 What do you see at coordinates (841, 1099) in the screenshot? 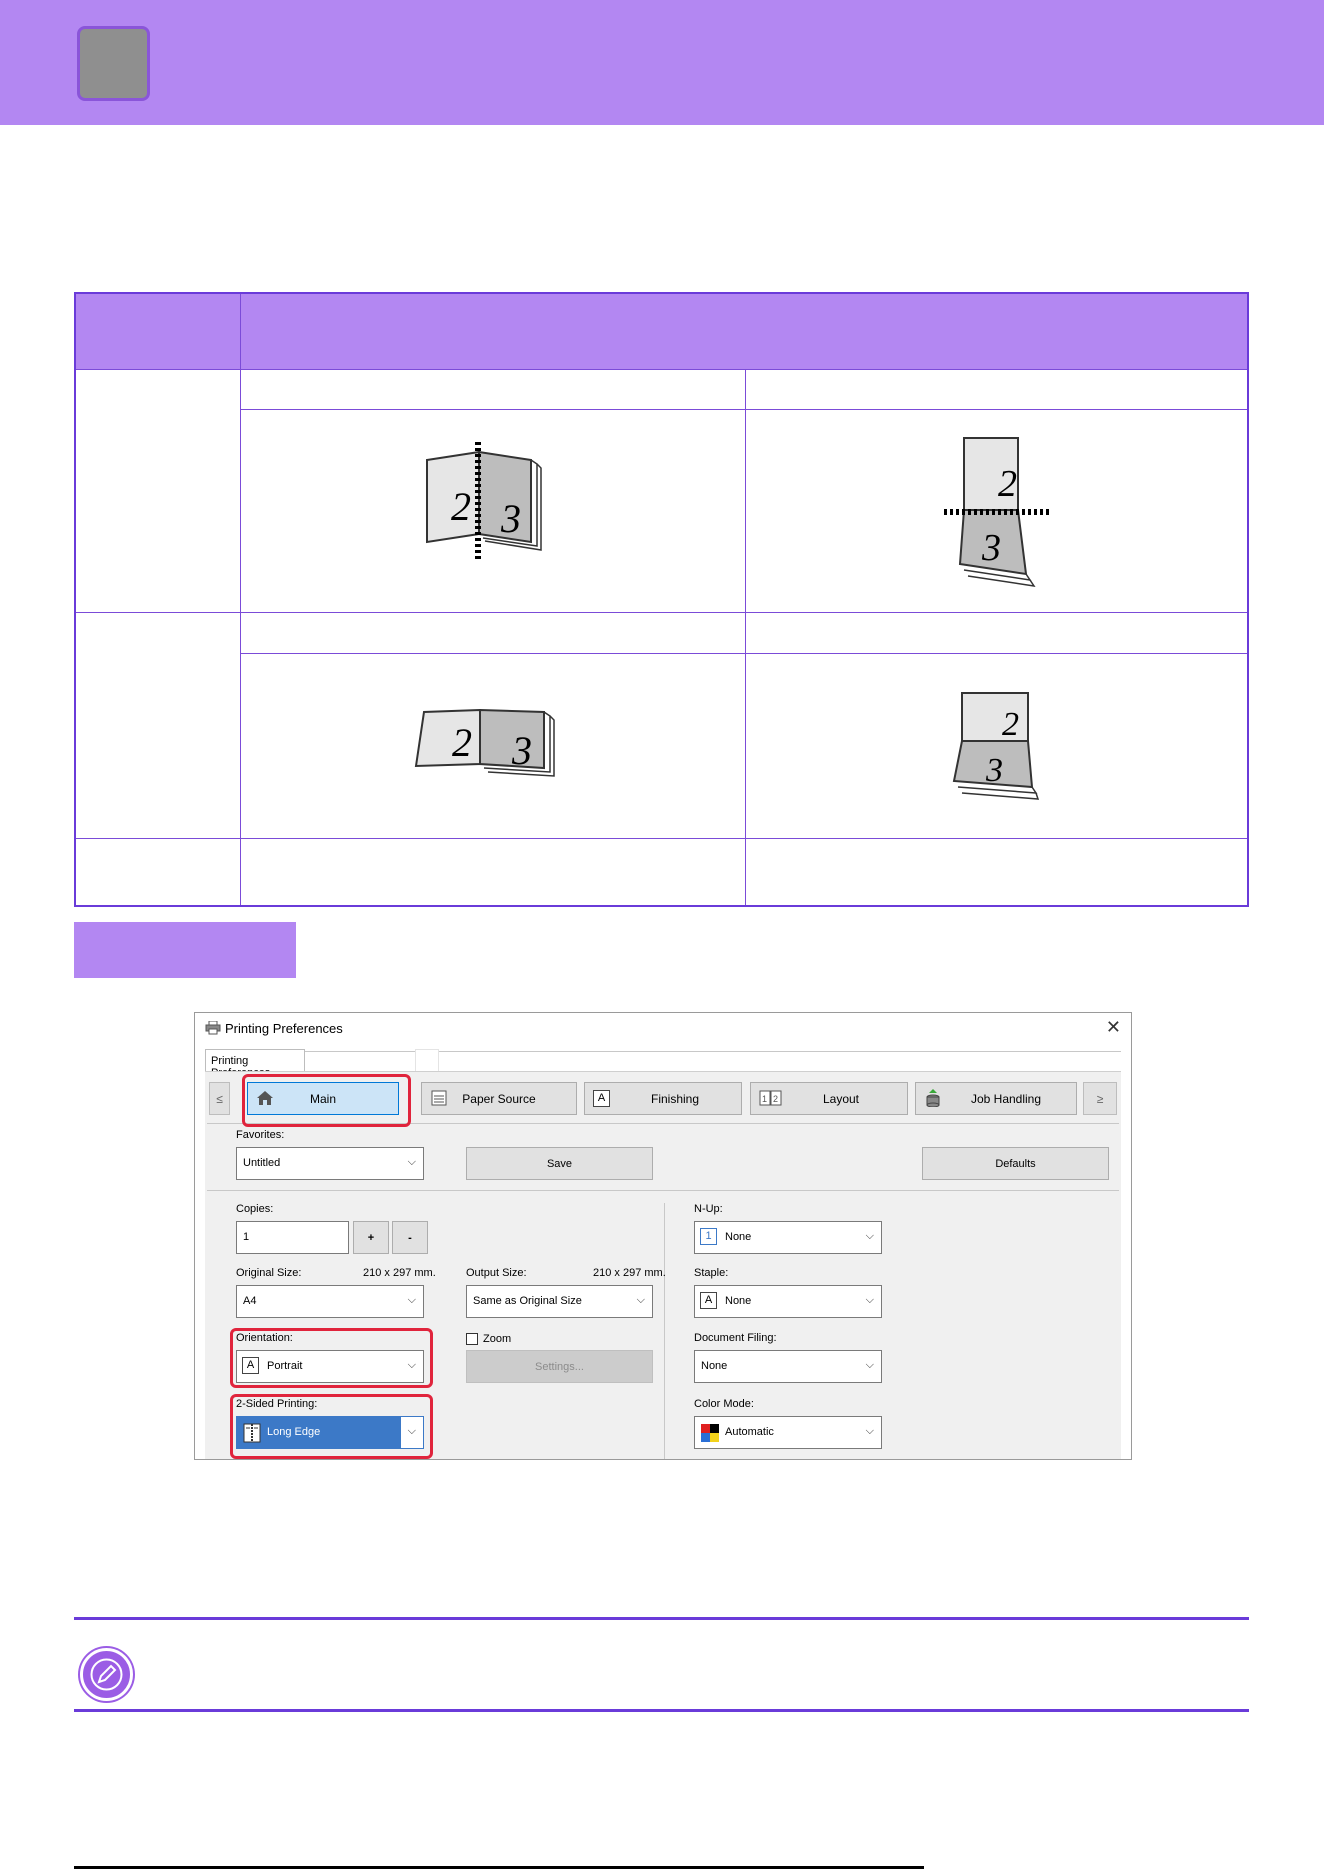
I see `tab-layout-label: Layout` at bounding box center [841, 1099].